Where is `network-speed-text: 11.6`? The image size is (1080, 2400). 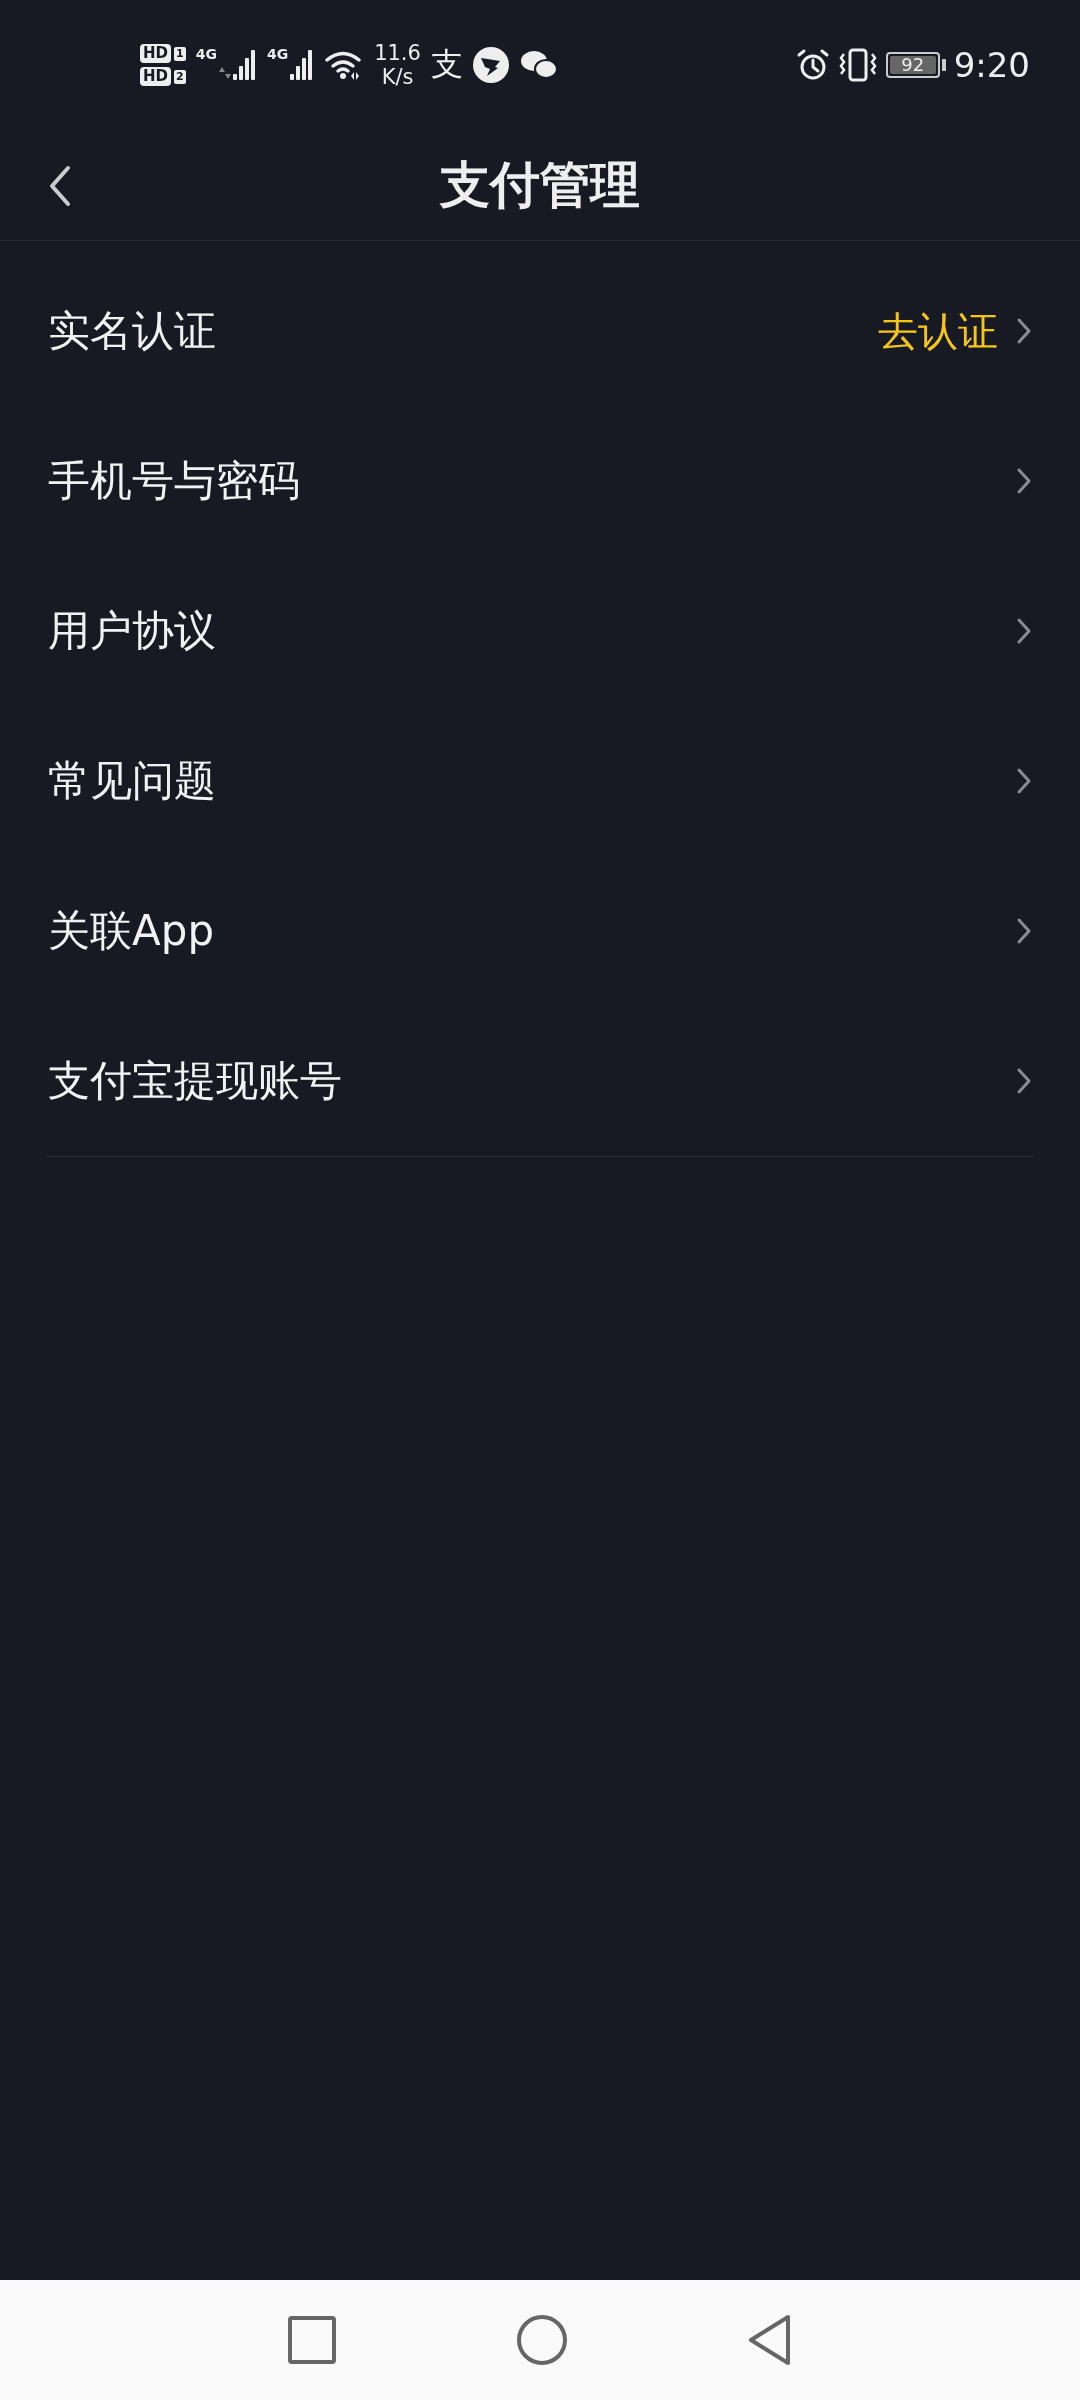 network-speed-text: 11.6 is located at coordinates (397, 53).